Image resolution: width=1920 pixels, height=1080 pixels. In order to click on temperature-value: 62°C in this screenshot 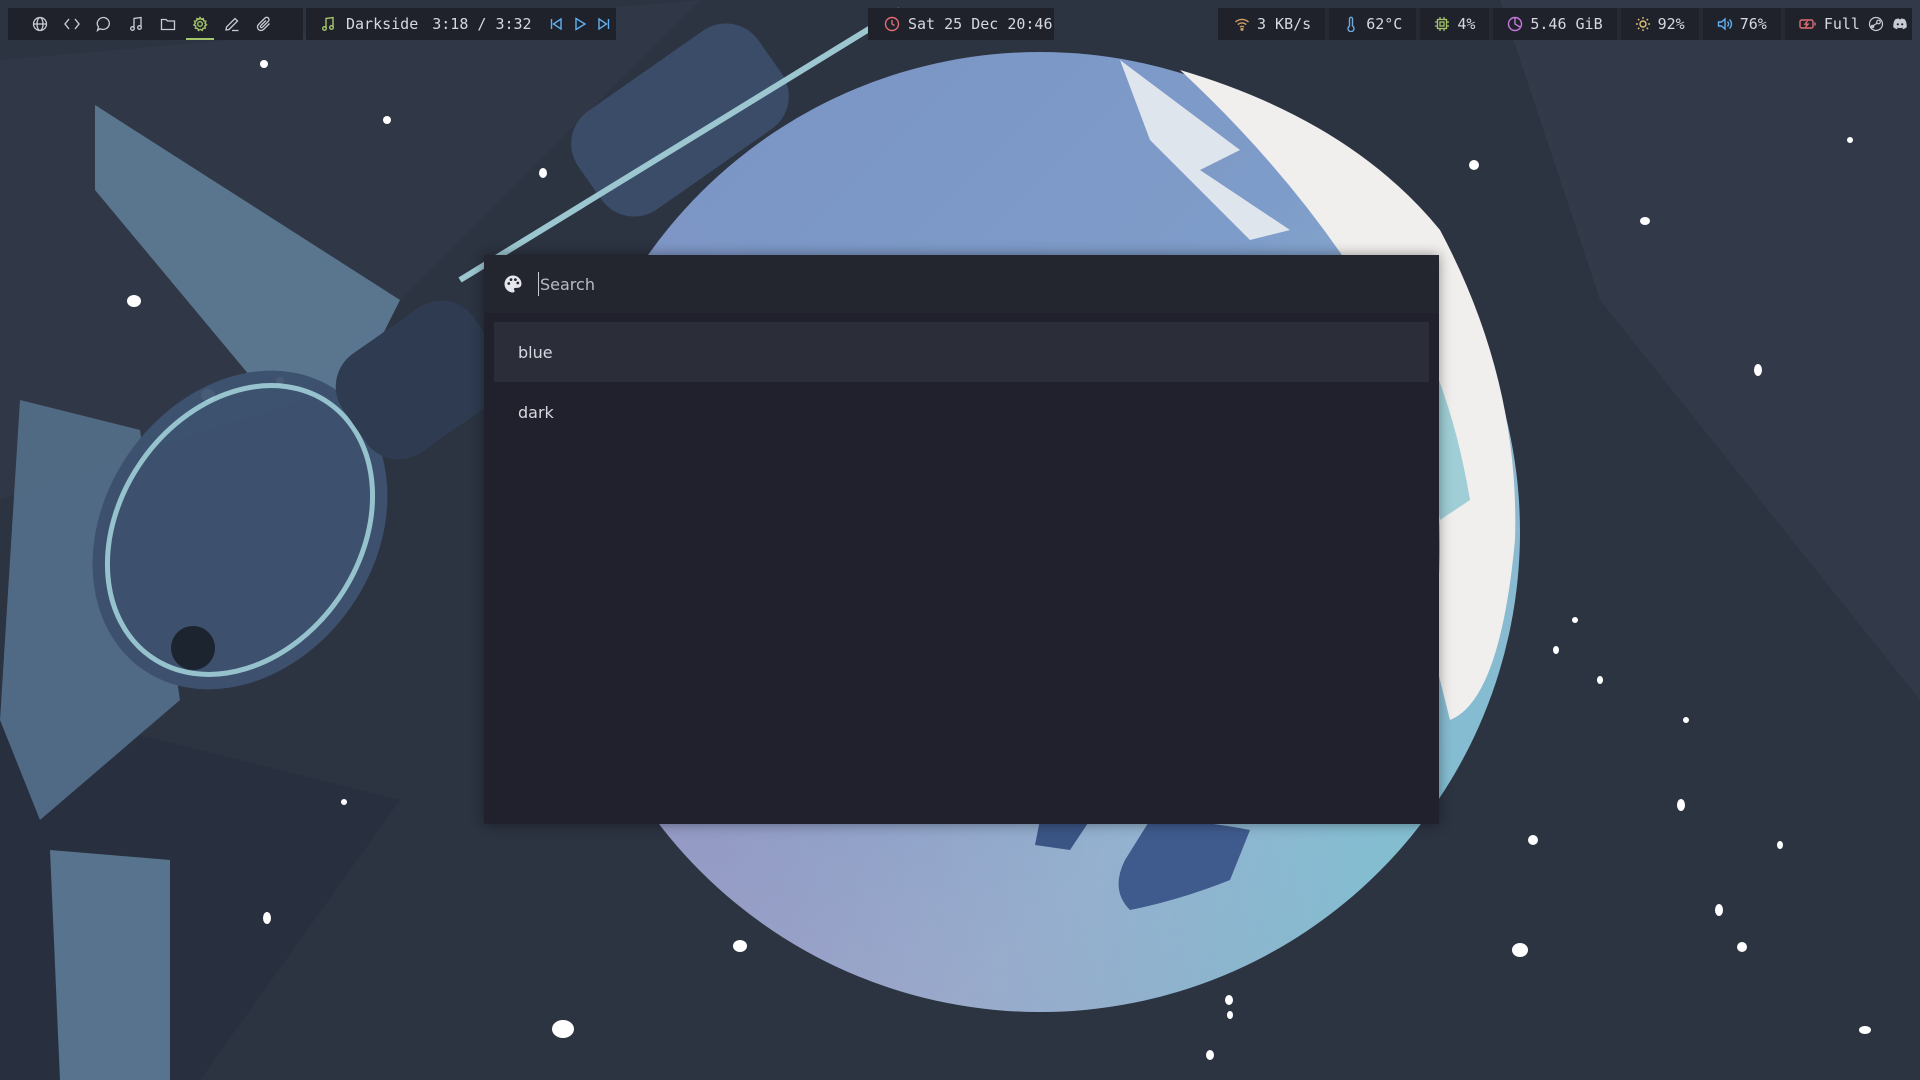, I will do `click(1384, 24)`.